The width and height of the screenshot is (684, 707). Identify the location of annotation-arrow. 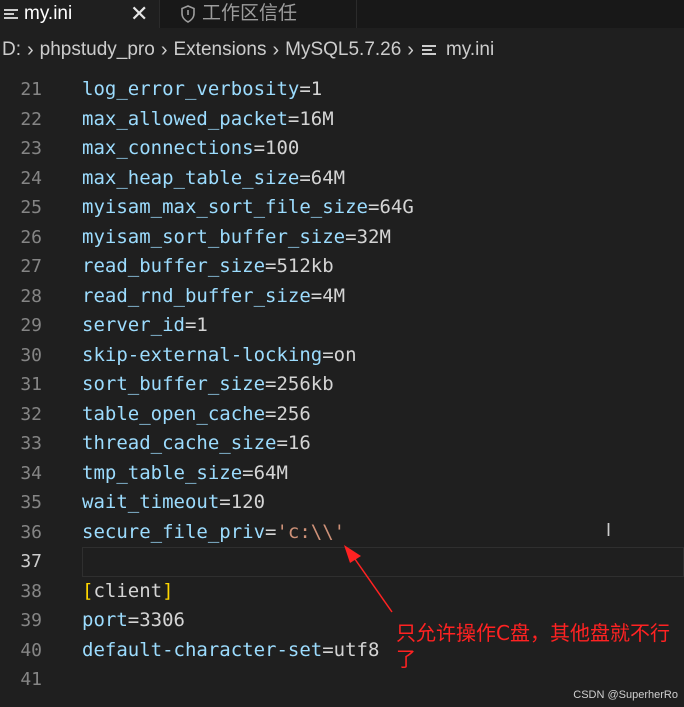
(368, 579).